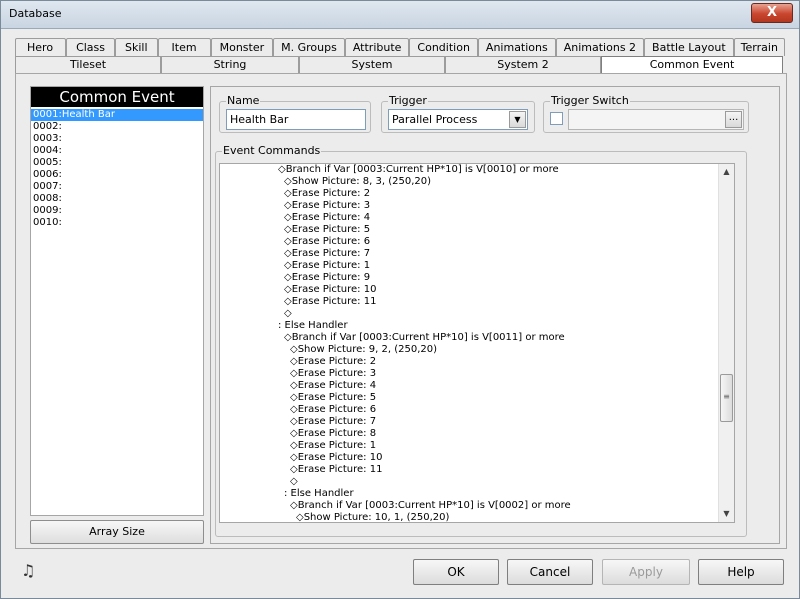  Describe the element at coordinates (470, 278) in the screenshot. I see `command-line: ◇Erase Picture: 9` at that location.